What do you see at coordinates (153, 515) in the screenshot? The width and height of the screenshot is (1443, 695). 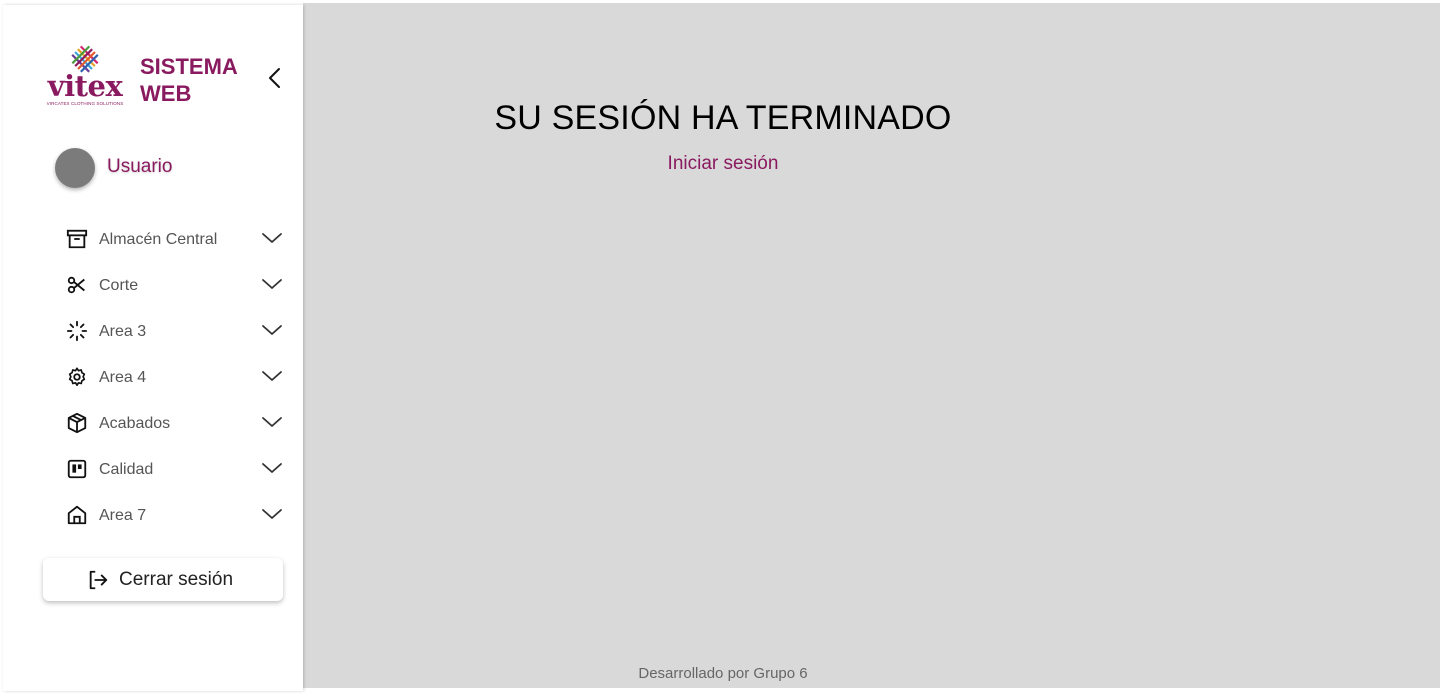 I see `sidebar-item-area-7: Area 7` at bounding box center [153, 515].